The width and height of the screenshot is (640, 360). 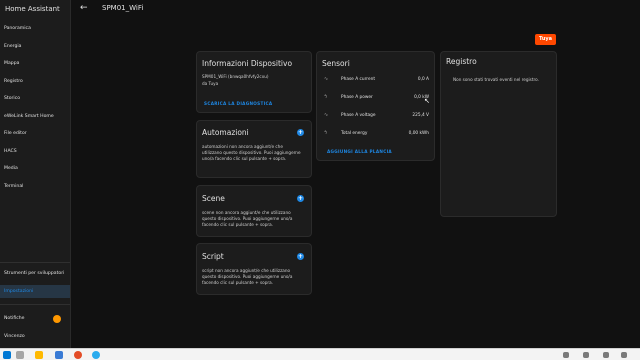 What do you see at coordinates (238, 103) in the screenshot?
I see `download-diagnostics-button: SCARICA LA DIAGNOSTICA` at bounding box center [238, 103].